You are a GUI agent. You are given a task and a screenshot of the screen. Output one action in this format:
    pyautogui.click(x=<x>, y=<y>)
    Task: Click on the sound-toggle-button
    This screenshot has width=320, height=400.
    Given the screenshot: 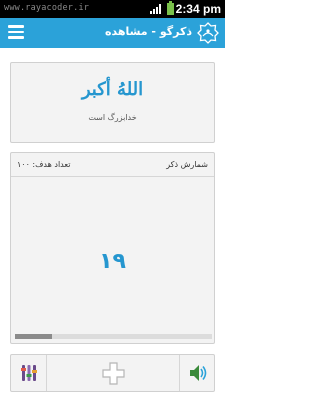 What is the action you would take?
    pyautogui.click(x=197, y=373)
    